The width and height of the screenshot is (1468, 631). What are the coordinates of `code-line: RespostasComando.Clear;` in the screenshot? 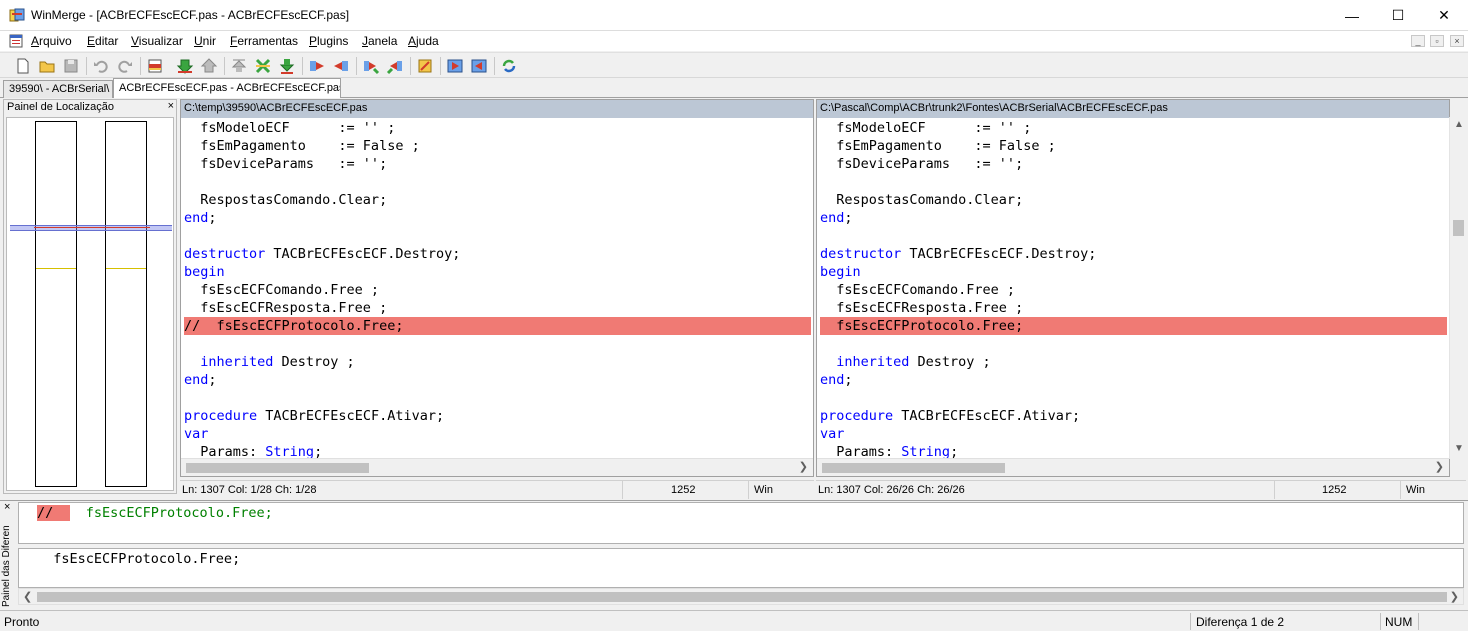 It's located at (286, 200).